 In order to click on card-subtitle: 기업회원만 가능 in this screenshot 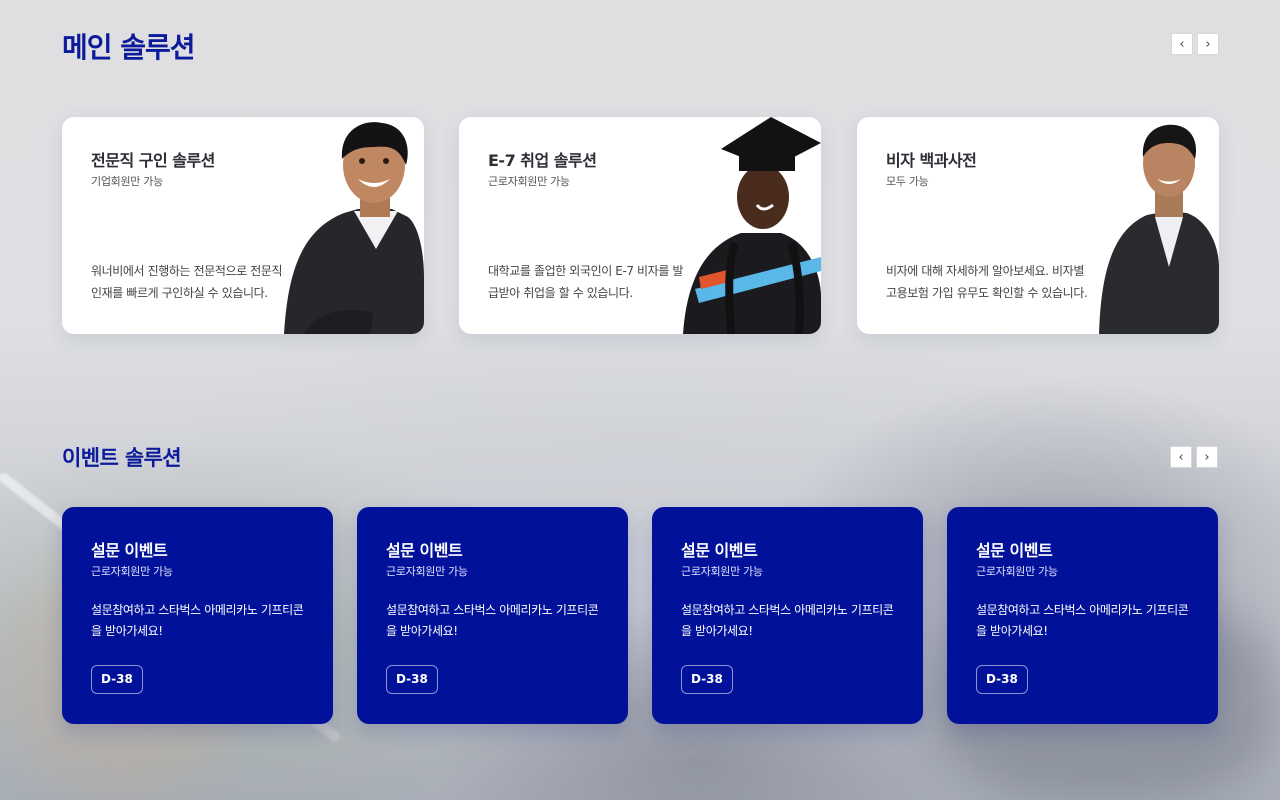, I will do `click(127, 181)`.